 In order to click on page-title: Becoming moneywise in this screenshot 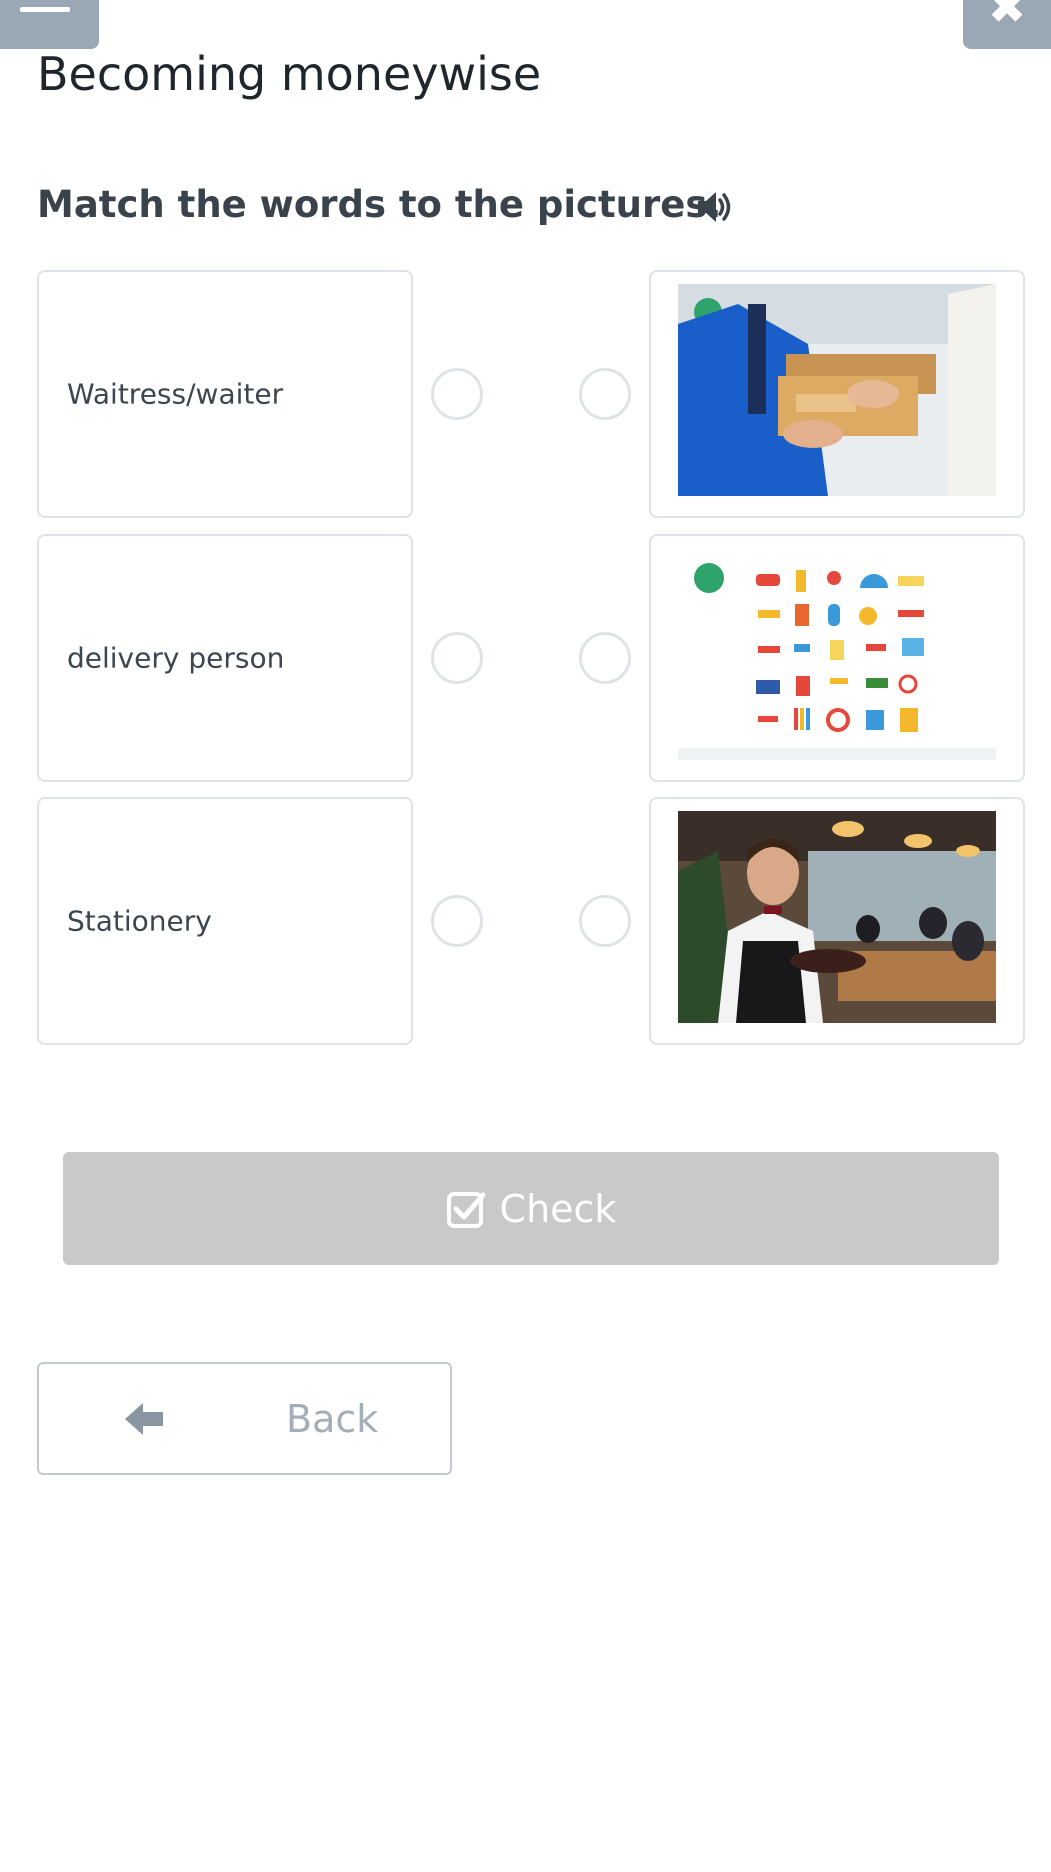, I will do `click(289, 74)`.